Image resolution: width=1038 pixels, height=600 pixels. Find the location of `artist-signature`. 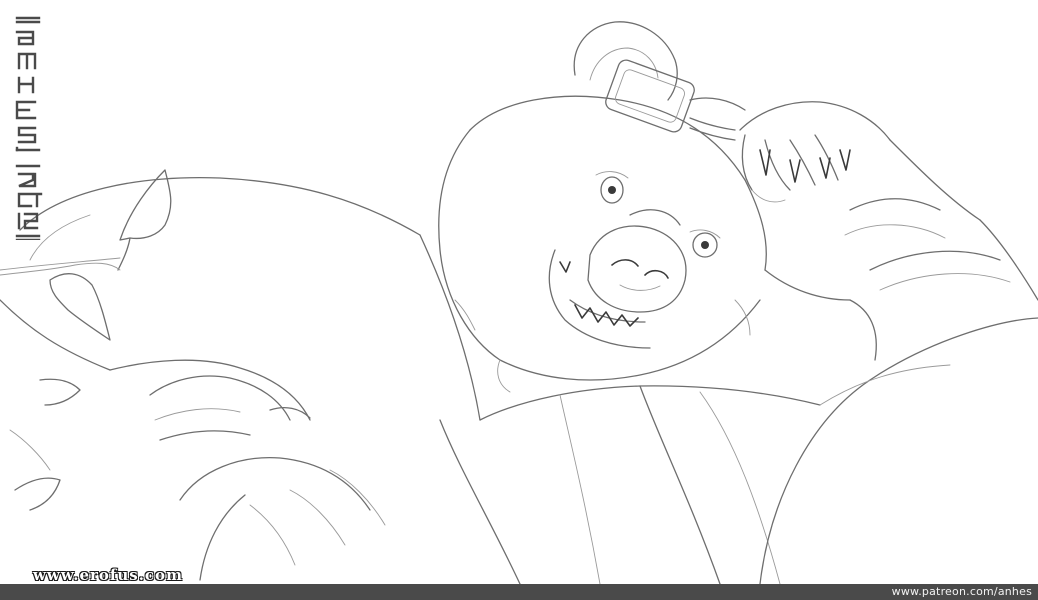

artist-signature is located at coordinates (28, 128).